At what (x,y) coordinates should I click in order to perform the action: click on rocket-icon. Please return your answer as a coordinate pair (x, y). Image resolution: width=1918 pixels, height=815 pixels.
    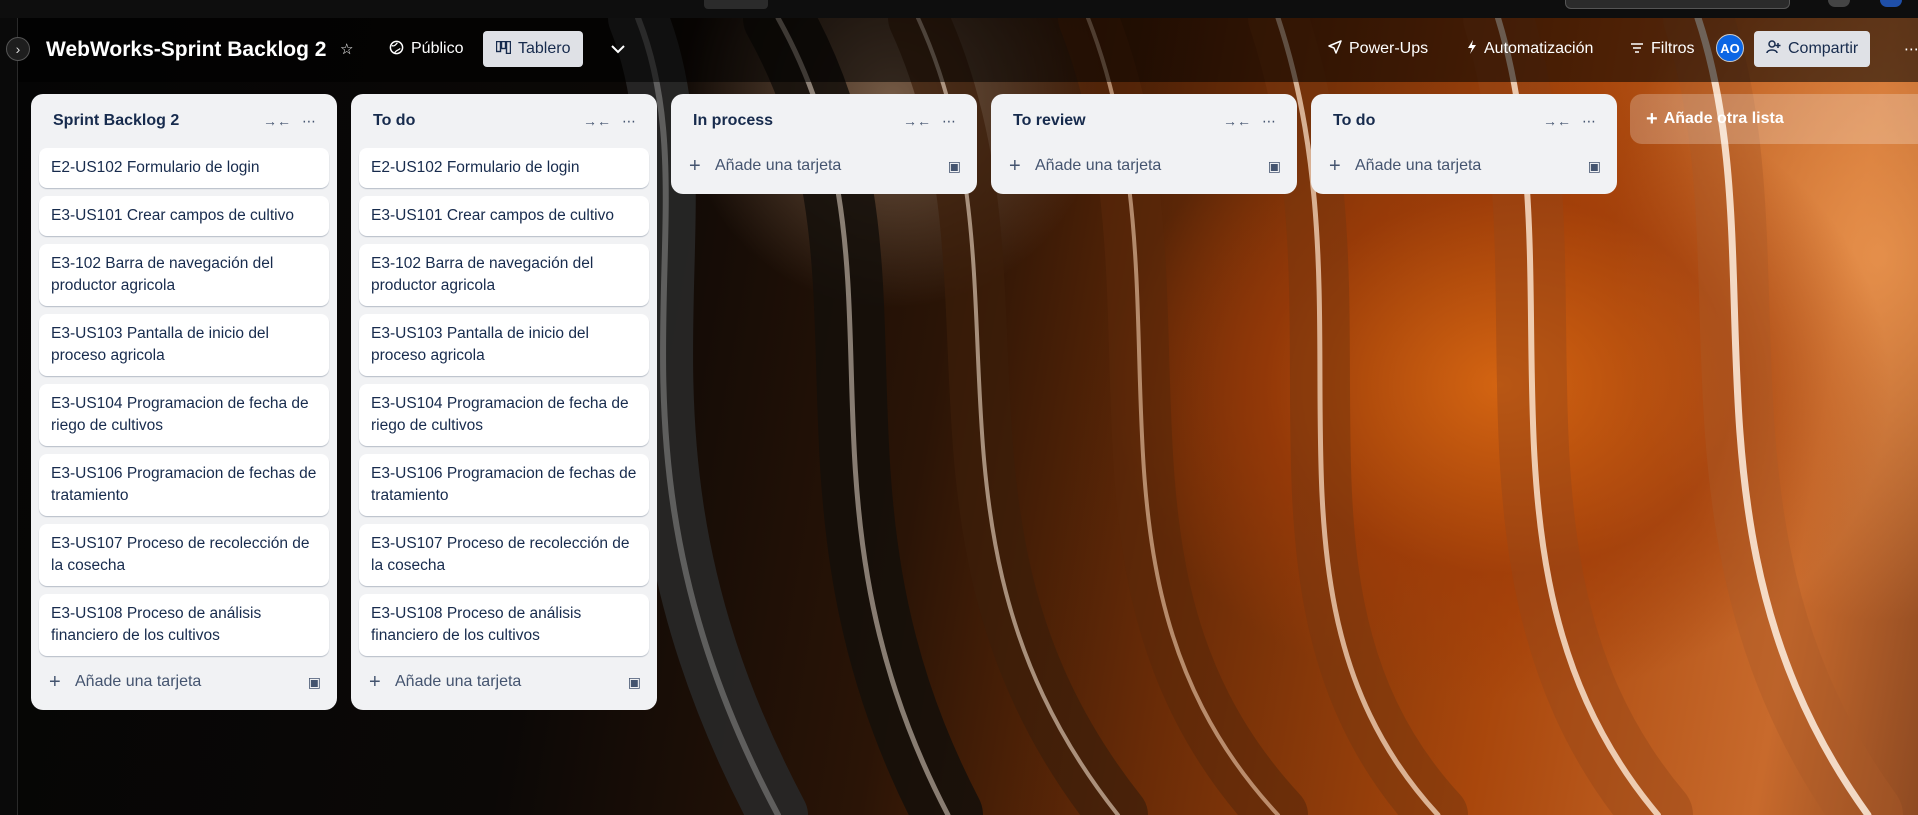
    Looking at the image, I should click on (1335, 49).